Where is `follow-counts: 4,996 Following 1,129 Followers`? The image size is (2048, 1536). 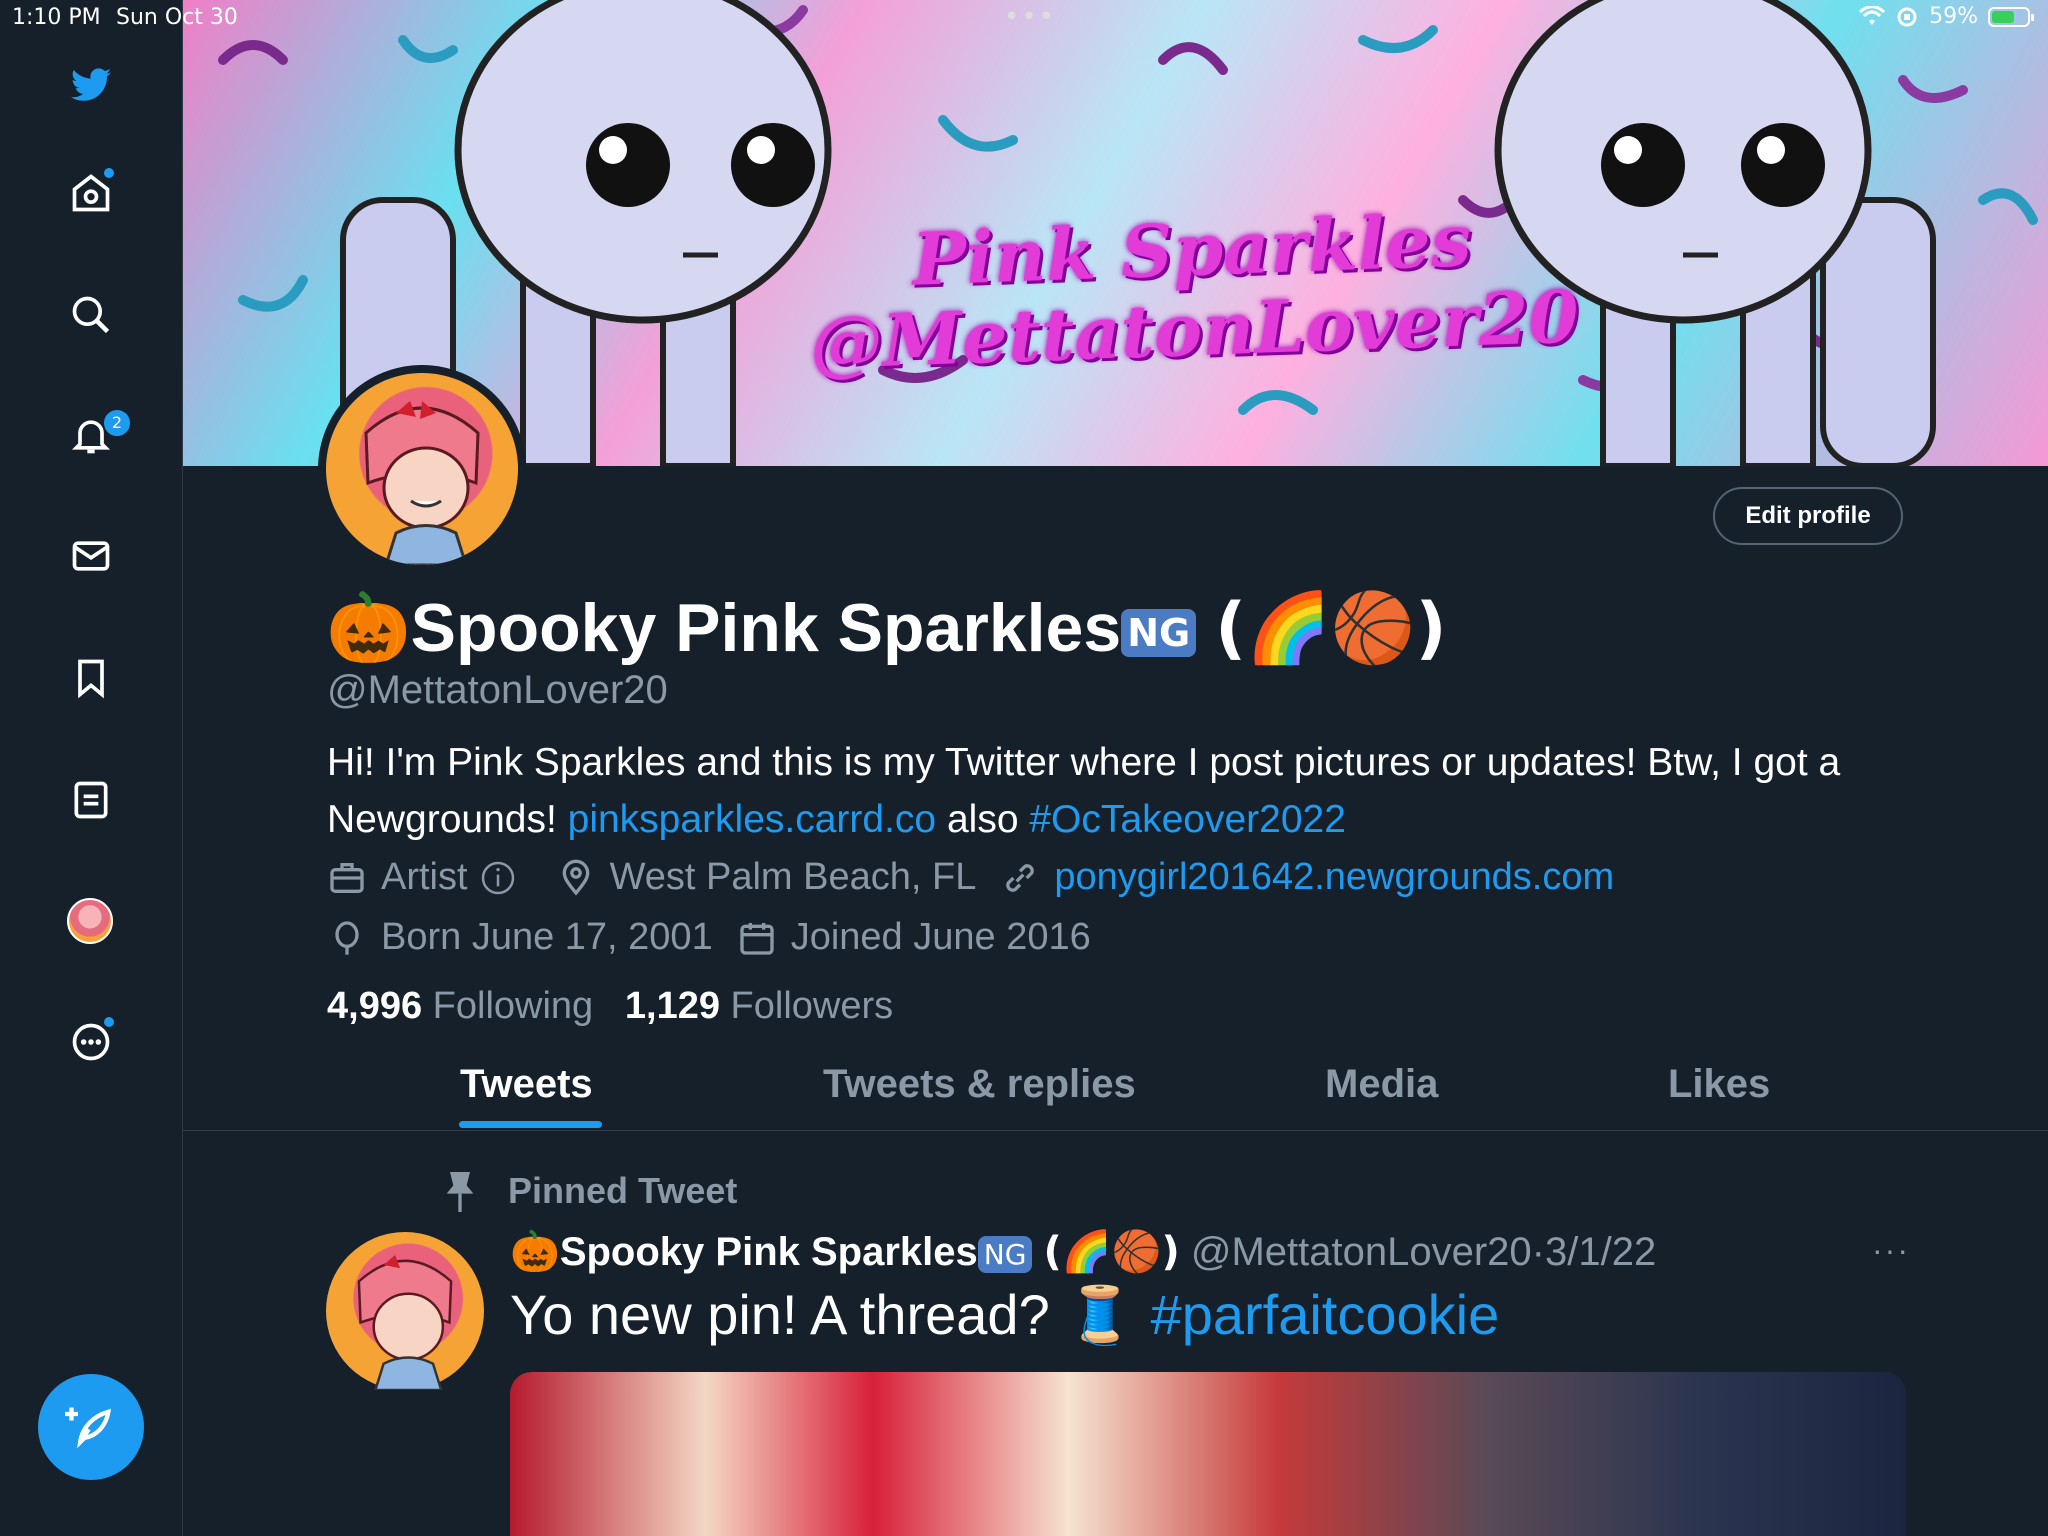 follow-counts: 4,996 Following 1,129 Followers is located at coordinates (610, 1006).